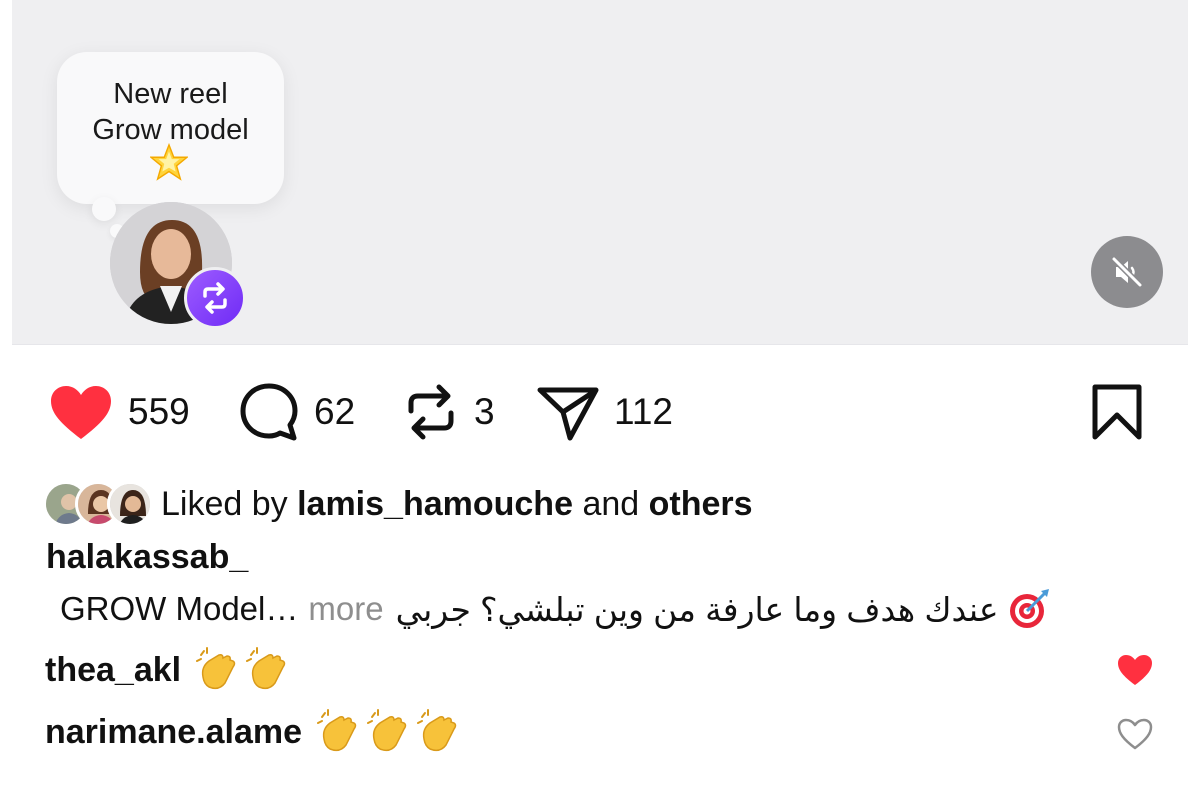  I want to click on liker-avatar, so click(130, 504).